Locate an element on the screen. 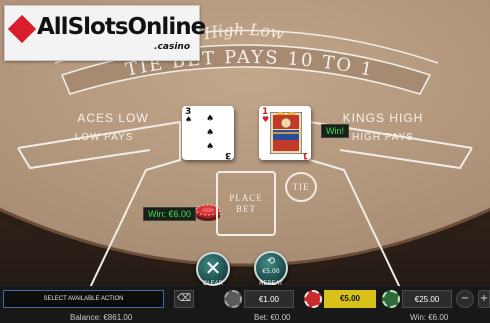 This screenshot has height=323, width=490. place-bet-area: PLACE BET is located at coordinates (246, 203).